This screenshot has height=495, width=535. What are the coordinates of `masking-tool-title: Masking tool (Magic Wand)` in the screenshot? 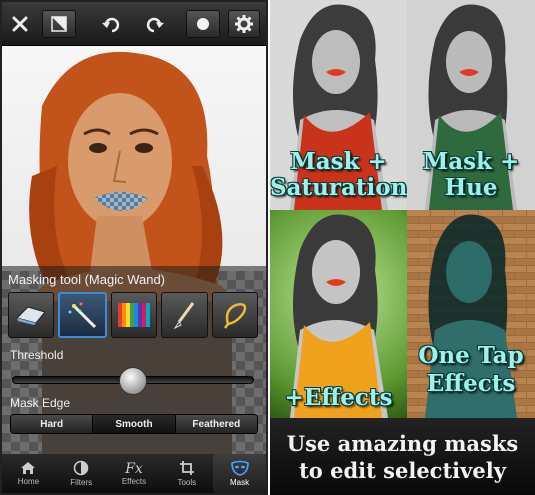 It's located at (87, 279).